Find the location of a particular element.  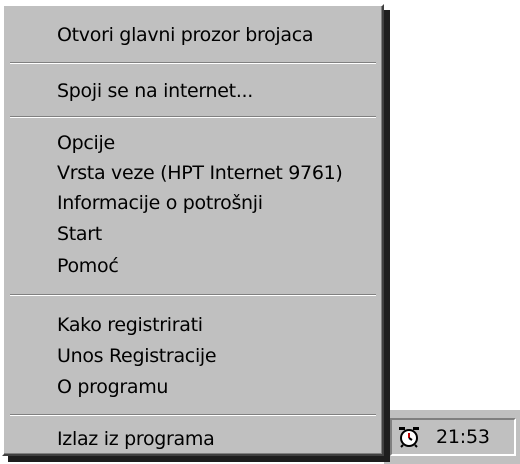

system-tray: 21:53 is located at coordinates (453, 437).